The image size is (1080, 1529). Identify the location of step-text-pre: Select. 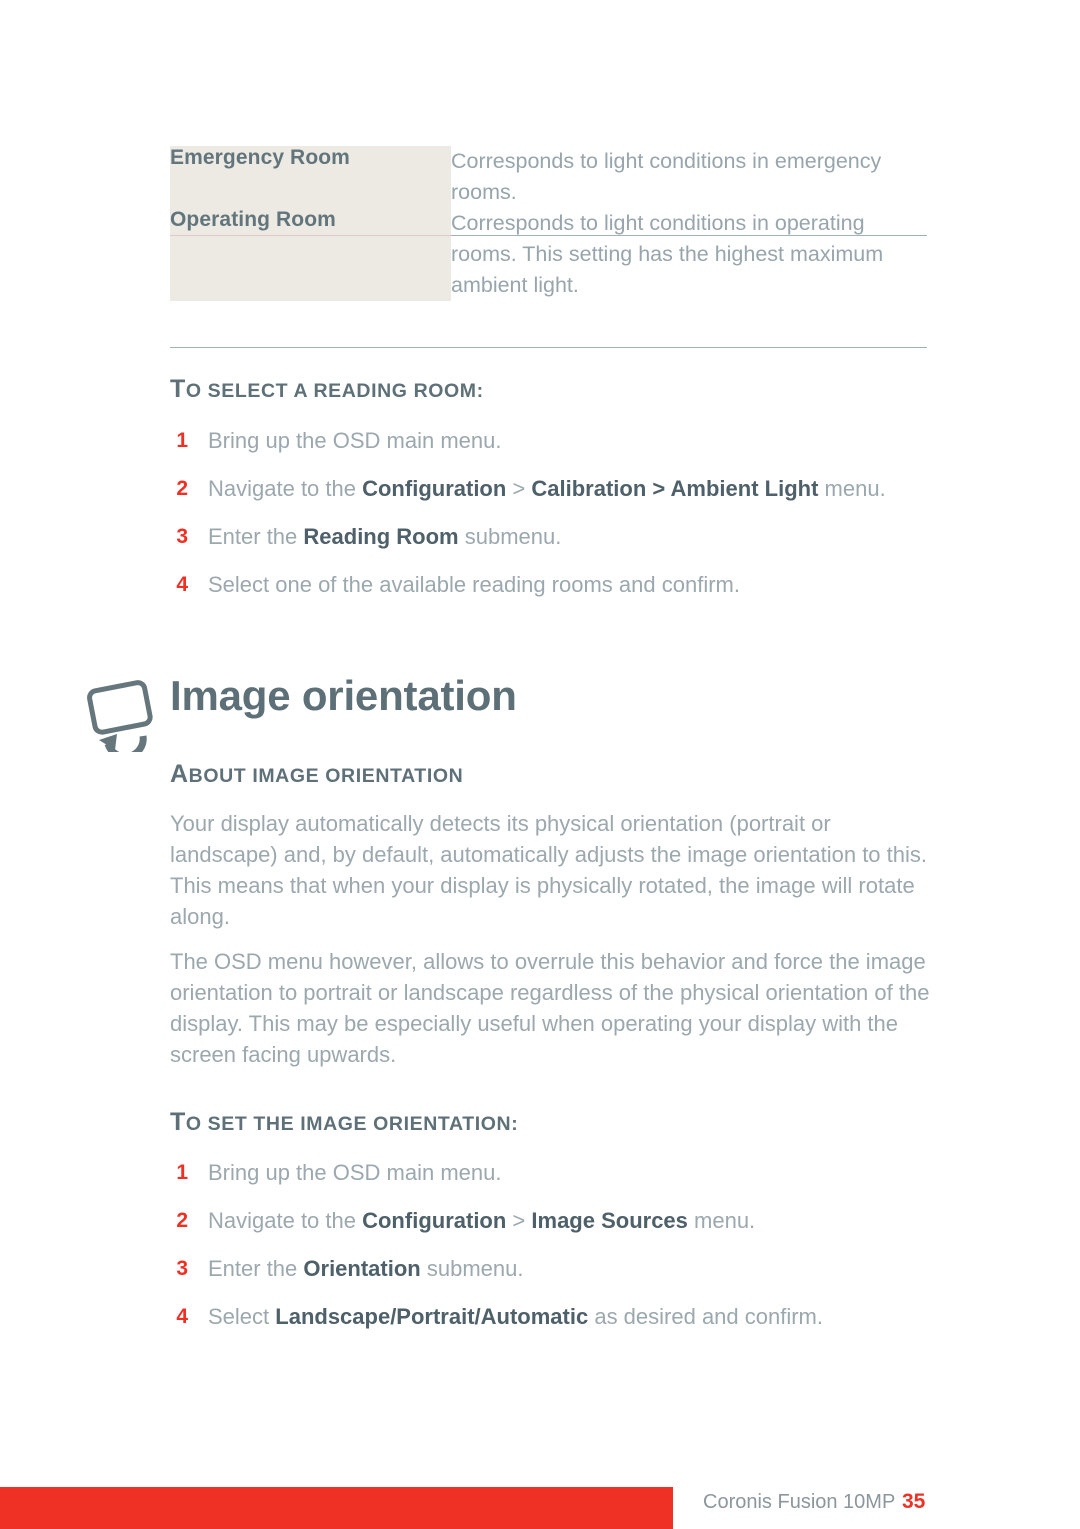
(242, 1316).